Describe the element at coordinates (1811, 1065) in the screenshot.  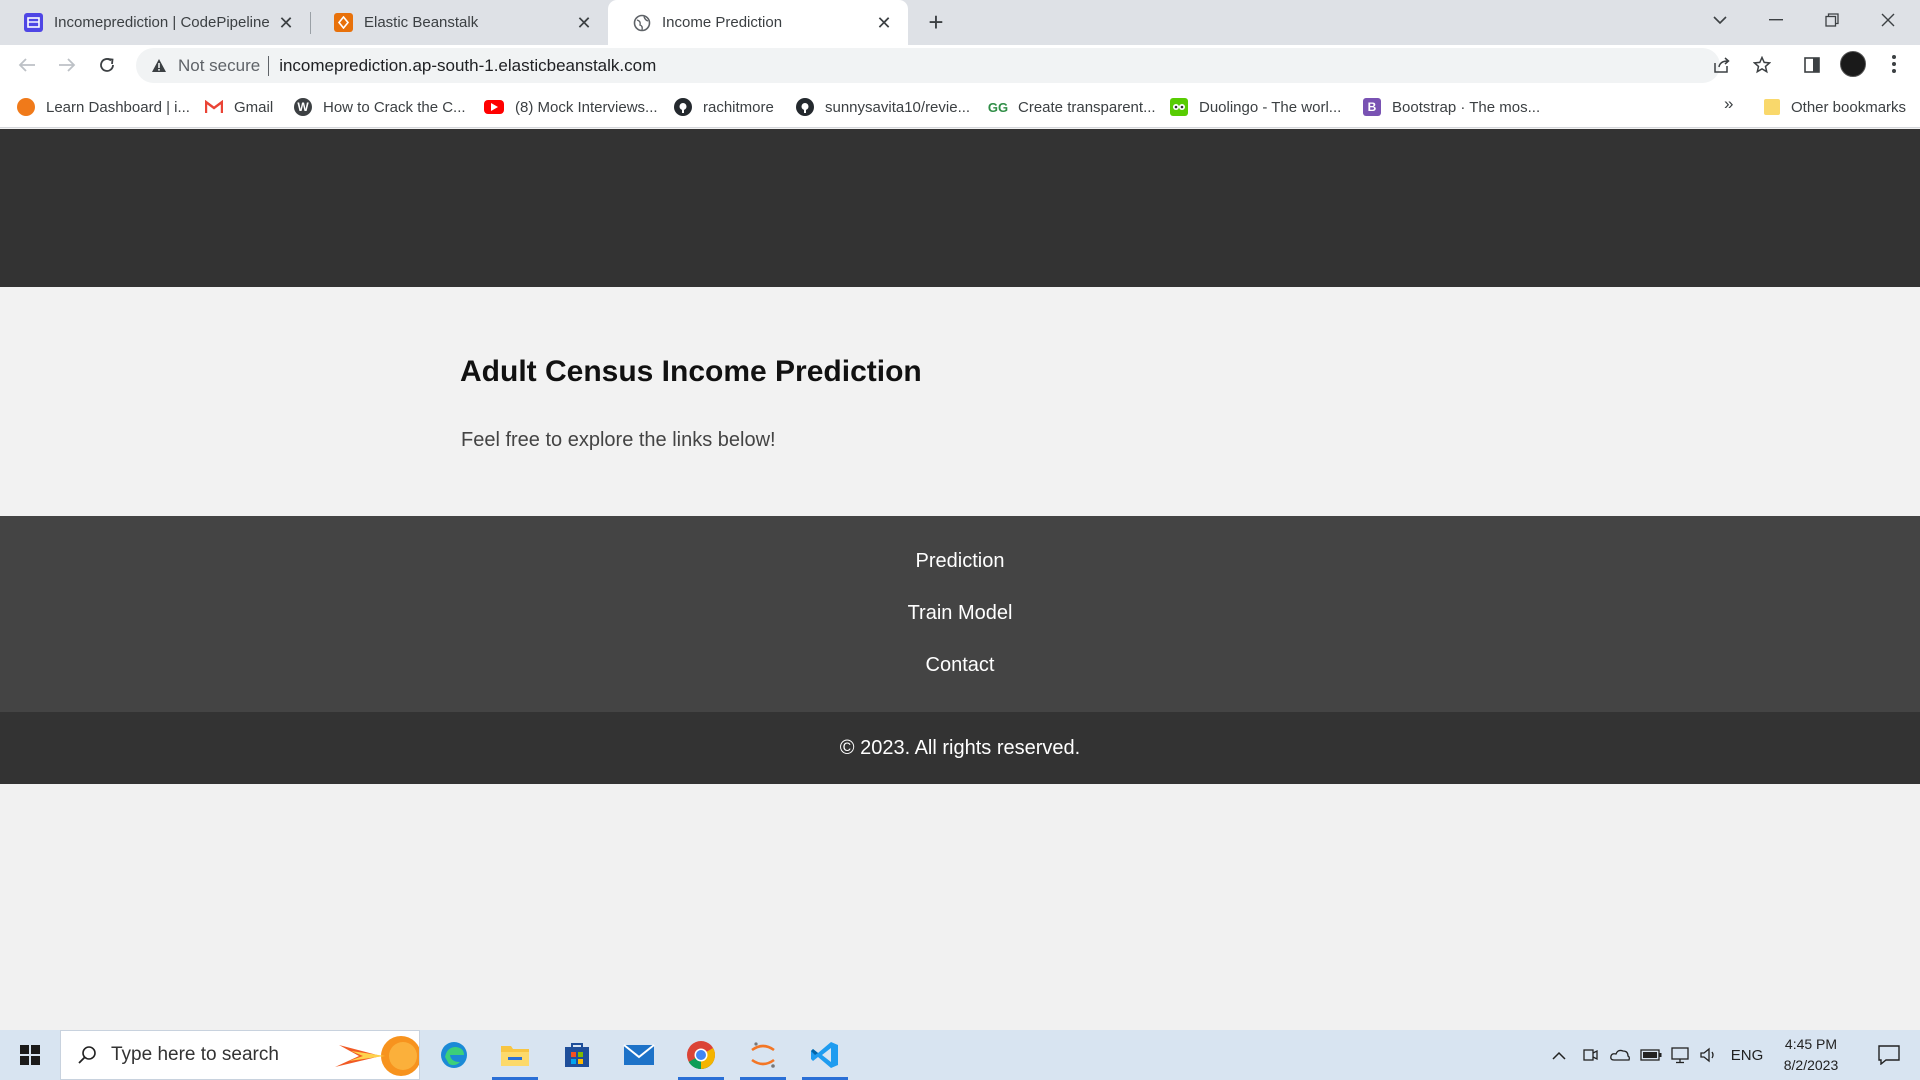
I see `clock-date: 8/2/2023` at that location.